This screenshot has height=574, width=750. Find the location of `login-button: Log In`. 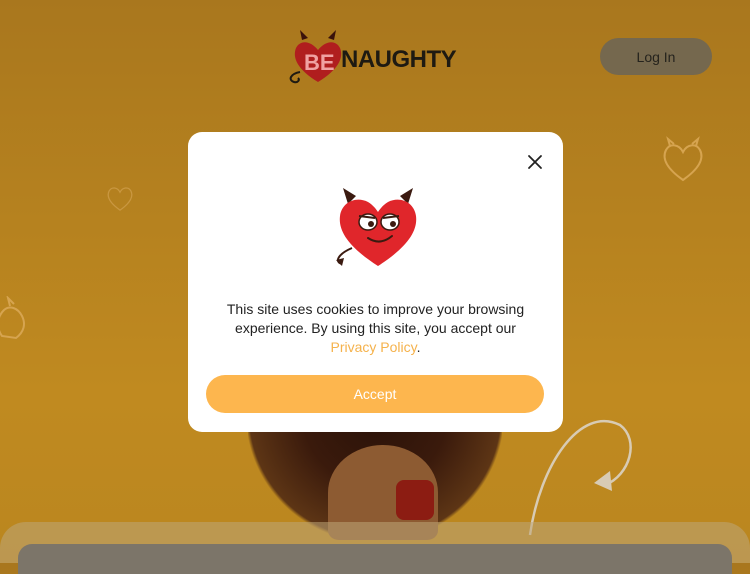

login-button: Log In is located at coordinates (656, 56).